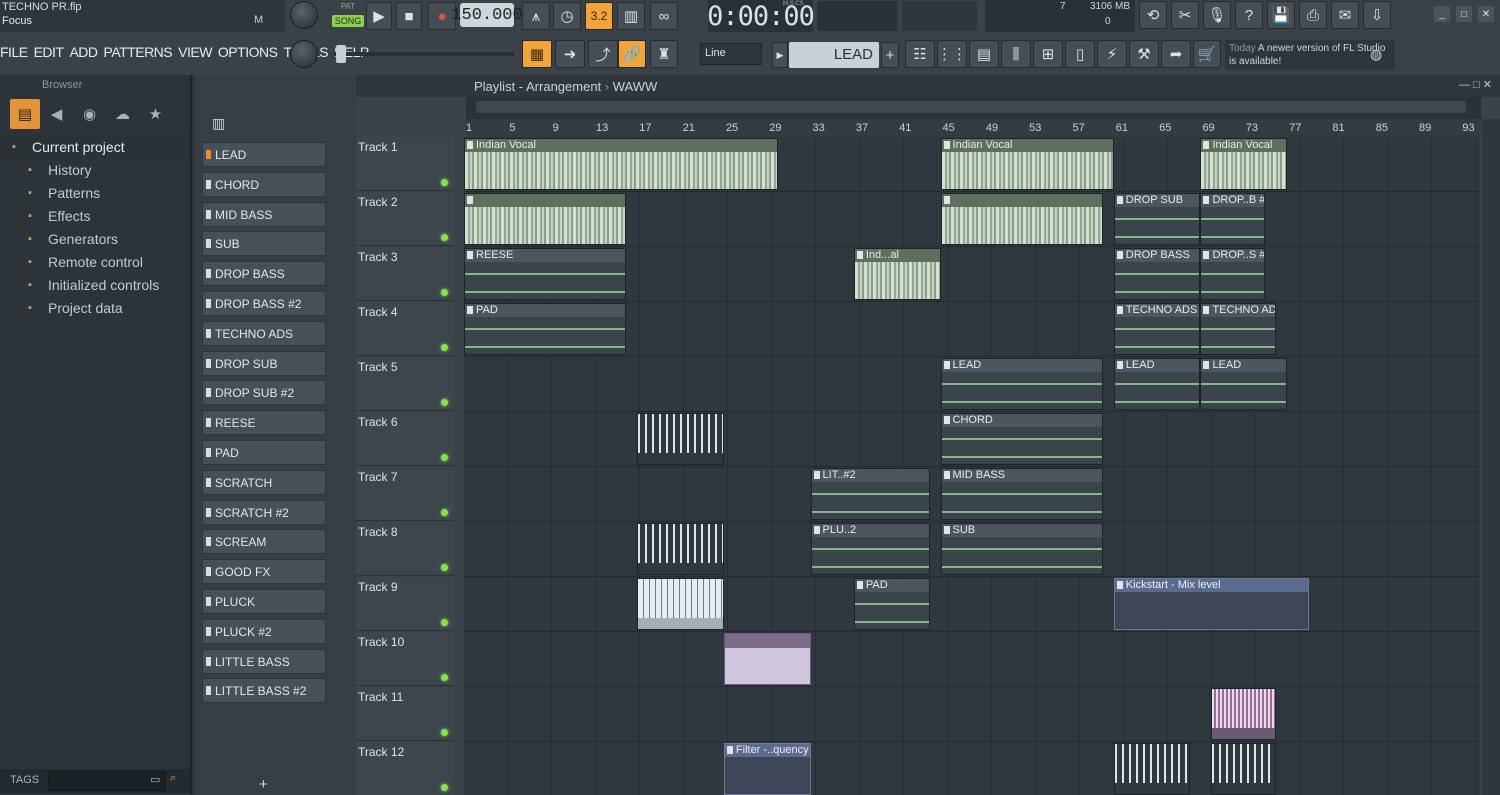 This screenshot has height=795, width=1500. I want to click on track-header: Track 6, so click(405, 439).